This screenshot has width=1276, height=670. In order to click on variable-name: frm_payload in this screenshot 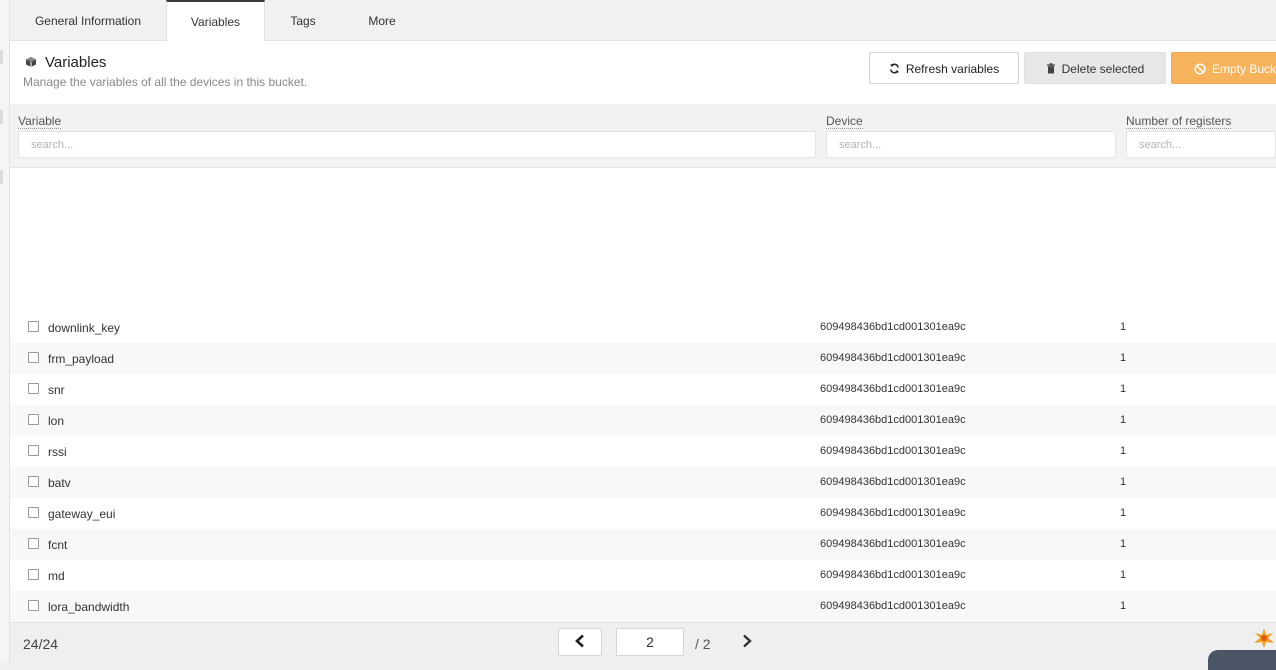, I will do `click(81, 359)`.